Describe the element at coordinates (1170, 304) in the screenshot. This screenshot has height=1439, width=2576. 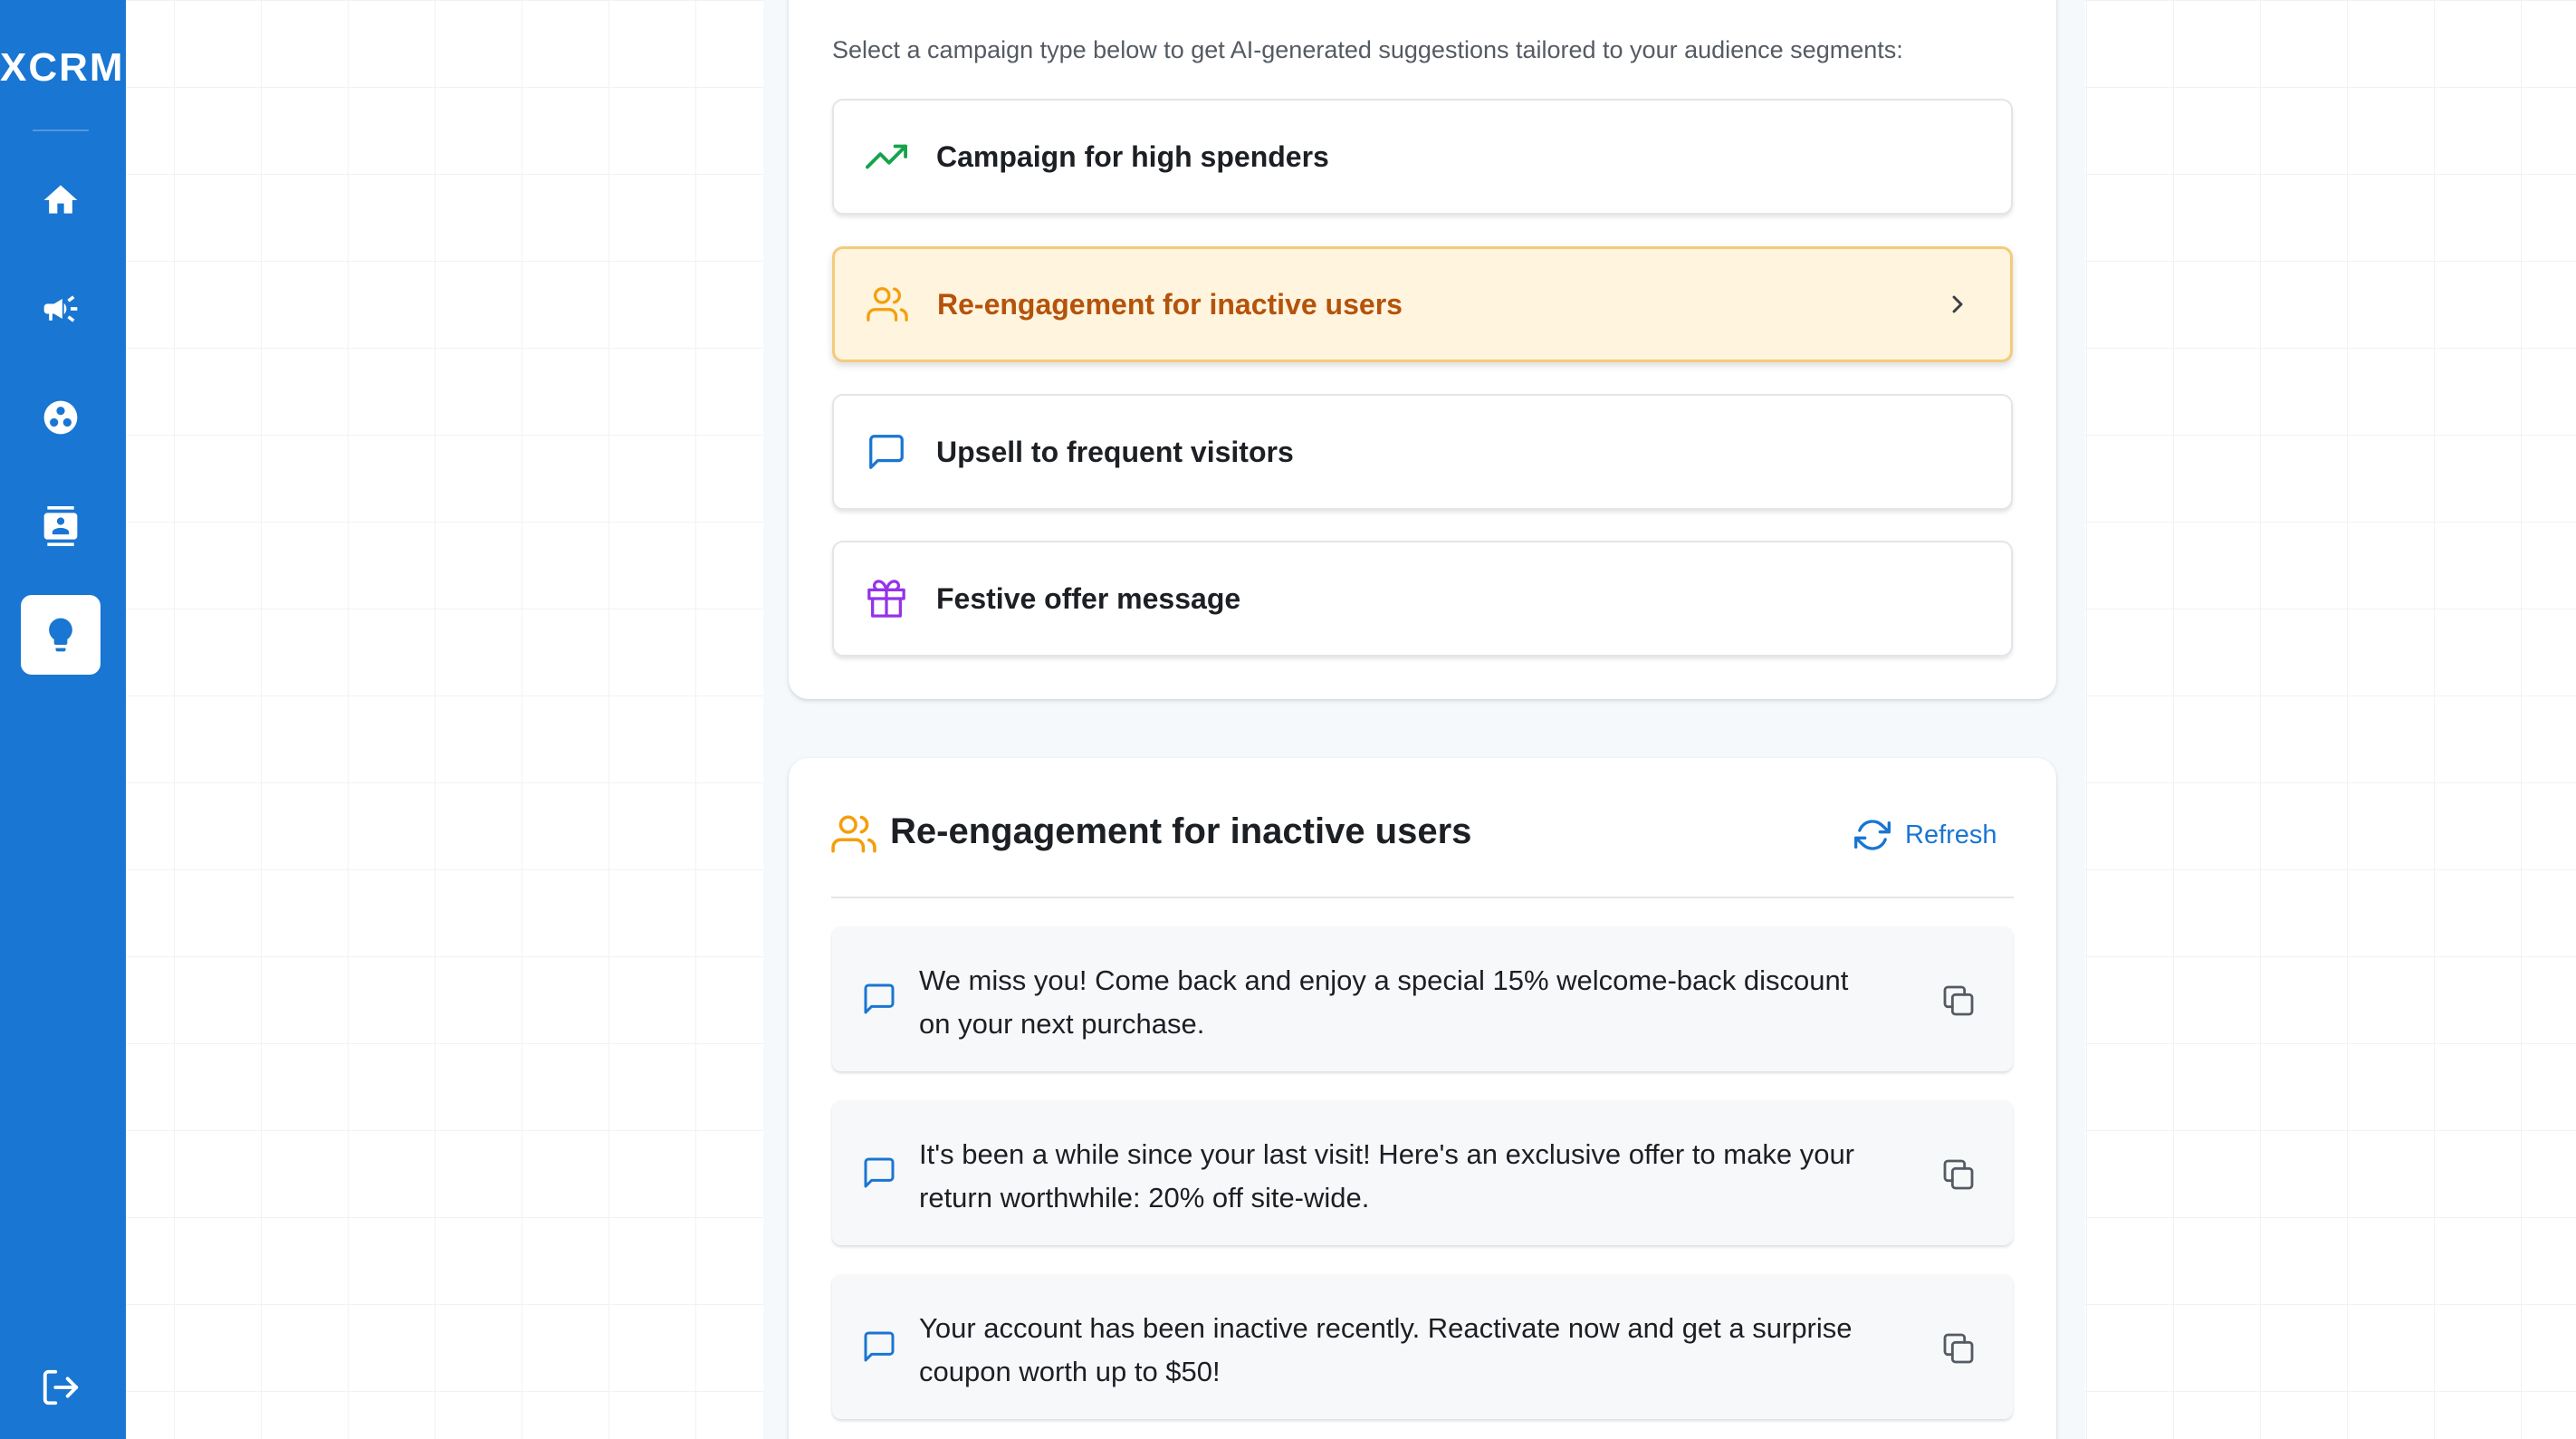
I see `campaign-option-label: Re-engagement for inactive users` at that location.